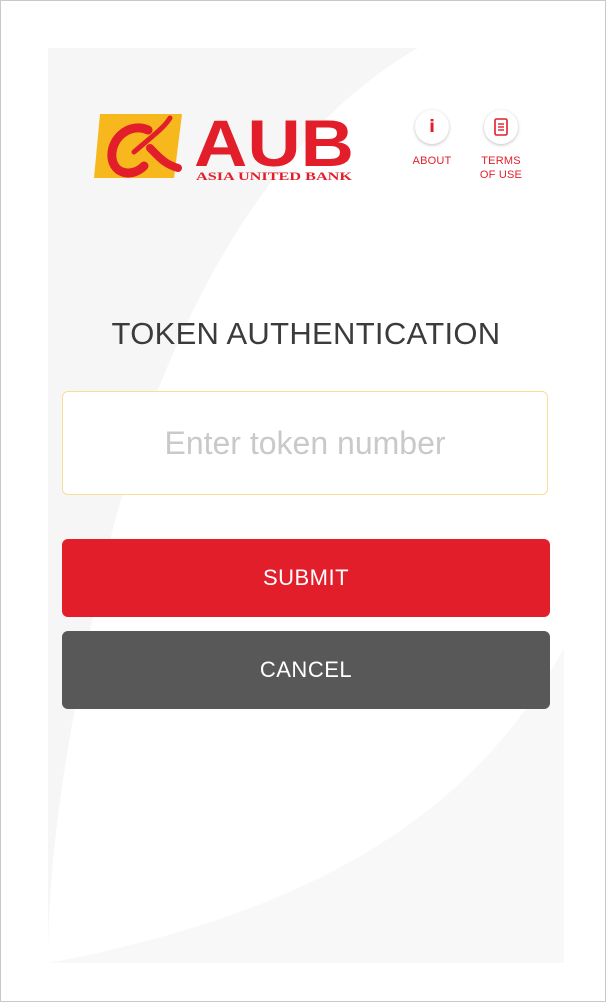  Describe the element at coordinates (501, 175) in the screenshot. I see `terms-label-line2: OF USE` at that location.